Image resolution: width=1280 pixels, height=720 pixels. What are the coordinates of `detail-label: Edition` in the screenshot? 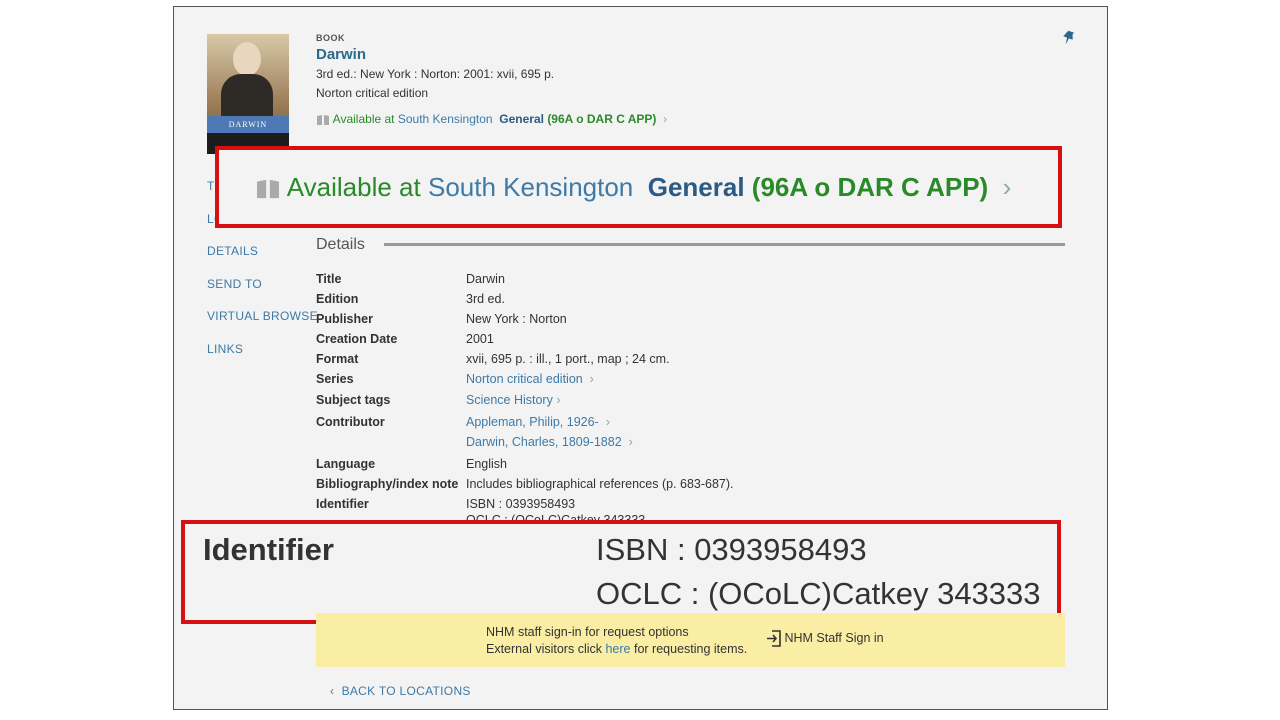 It's located at (337, 299).